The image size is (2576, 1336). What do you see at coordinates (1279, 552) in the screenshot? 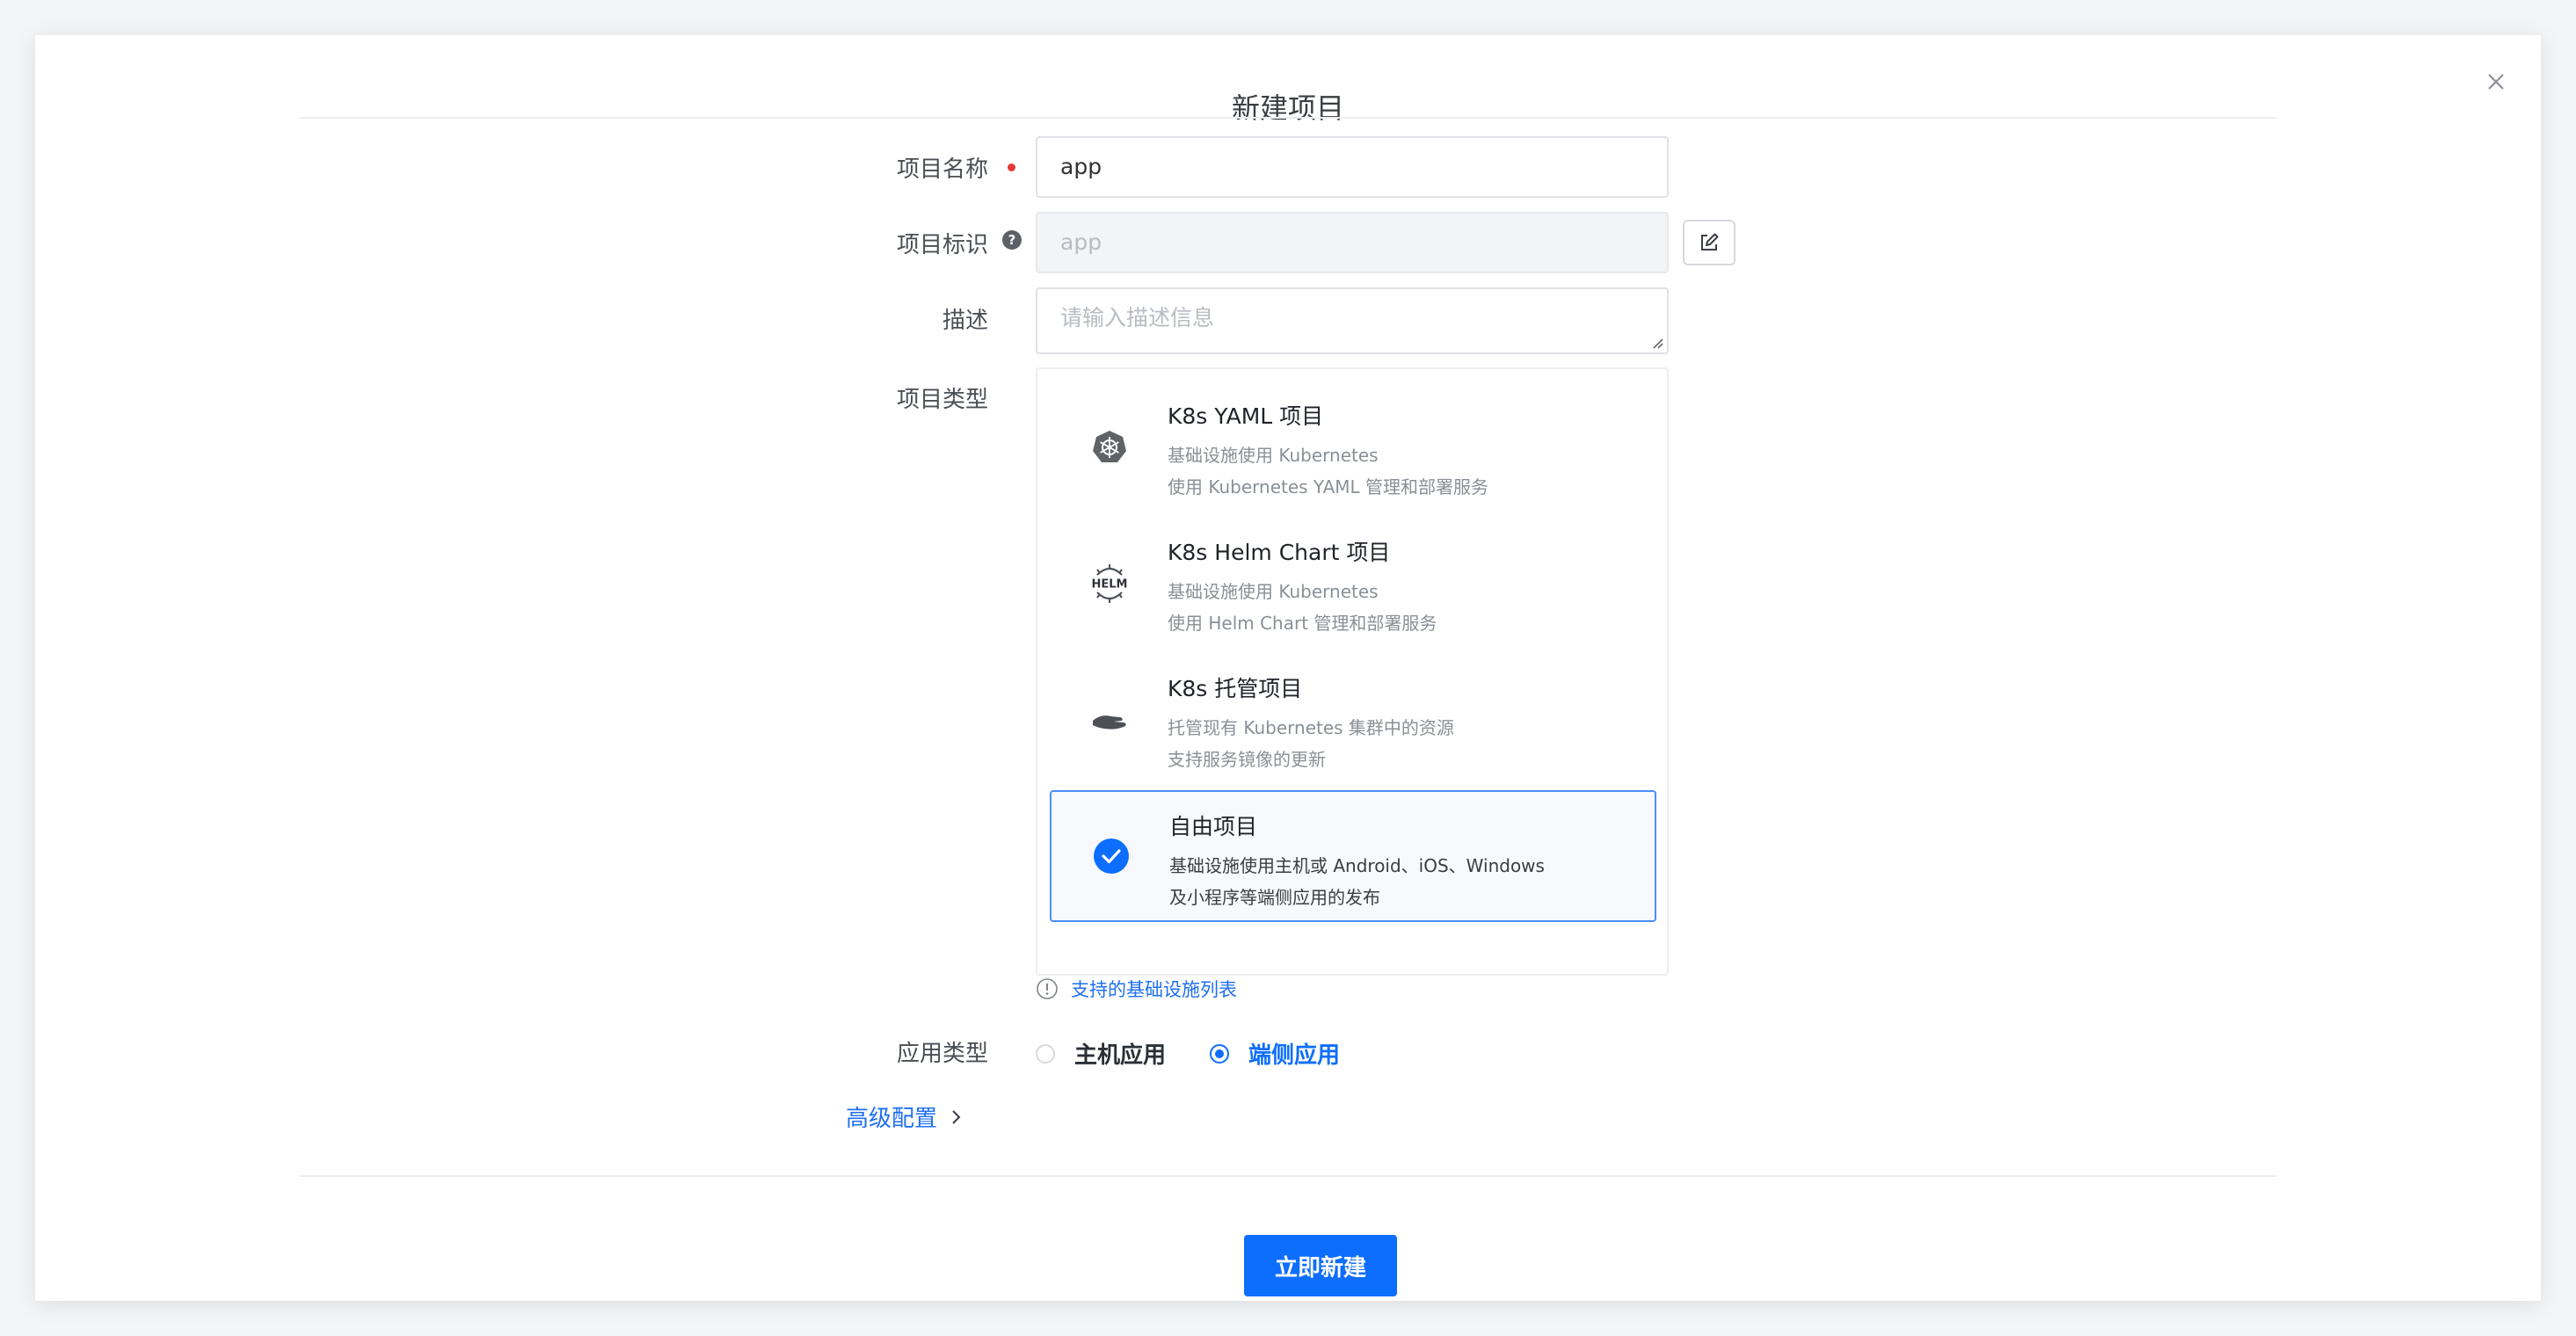
I see `type-title: K8s Helm Chart 项目` at bounding box center [1279, 552].